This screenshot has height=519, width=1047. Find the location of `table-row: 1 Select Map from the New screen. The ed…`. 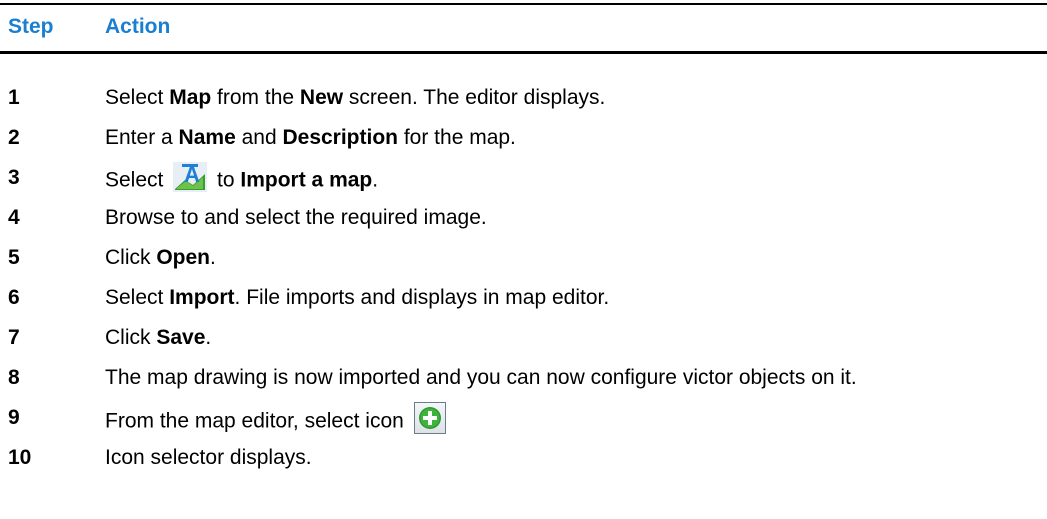

table-row: 1 Select Map from the New screen. The ed… is located at coordinates (523, 81).